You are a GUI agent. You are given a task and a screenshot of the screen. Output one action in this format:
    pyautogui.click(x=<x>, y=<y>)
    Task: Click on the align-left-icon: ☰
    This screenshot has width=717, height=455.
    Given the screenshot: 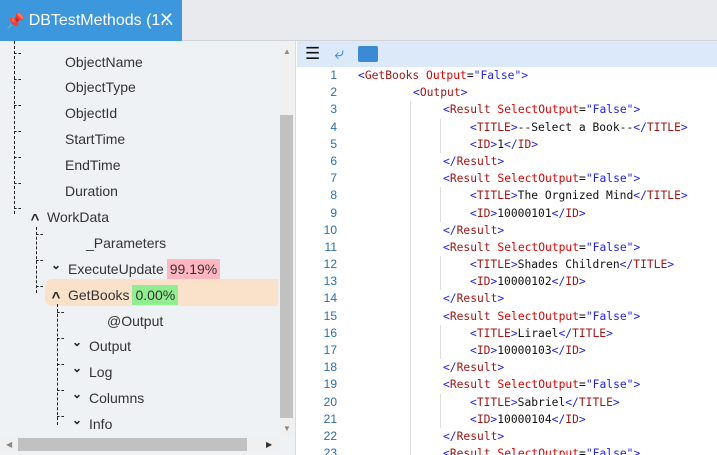 What is the action you would take?
    pyautogui.click(x=312, y=54)
    